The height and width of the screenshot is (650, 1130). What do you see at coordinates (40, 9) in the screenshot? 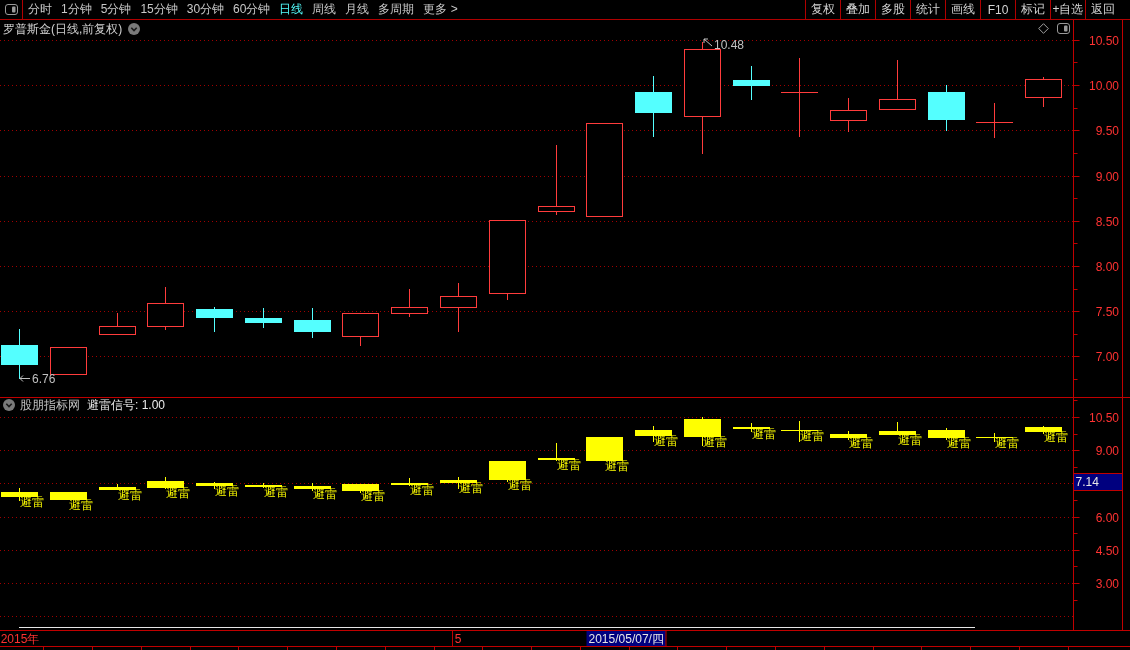
I see `period-tab: 分时` at bounding box center [40, 9].